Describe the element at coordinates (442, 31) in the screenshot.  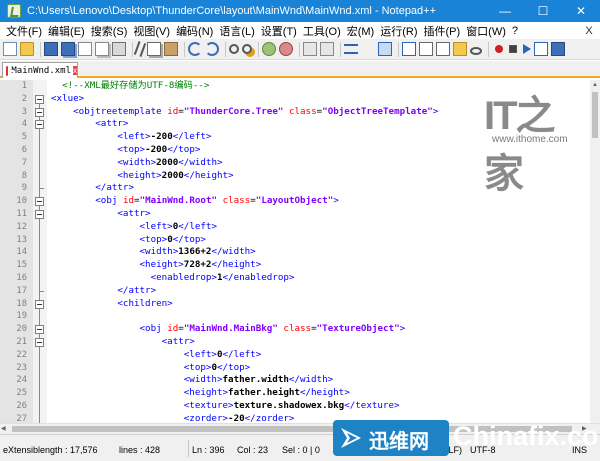
I see `menu-item-10: 插件(P)` at that location.